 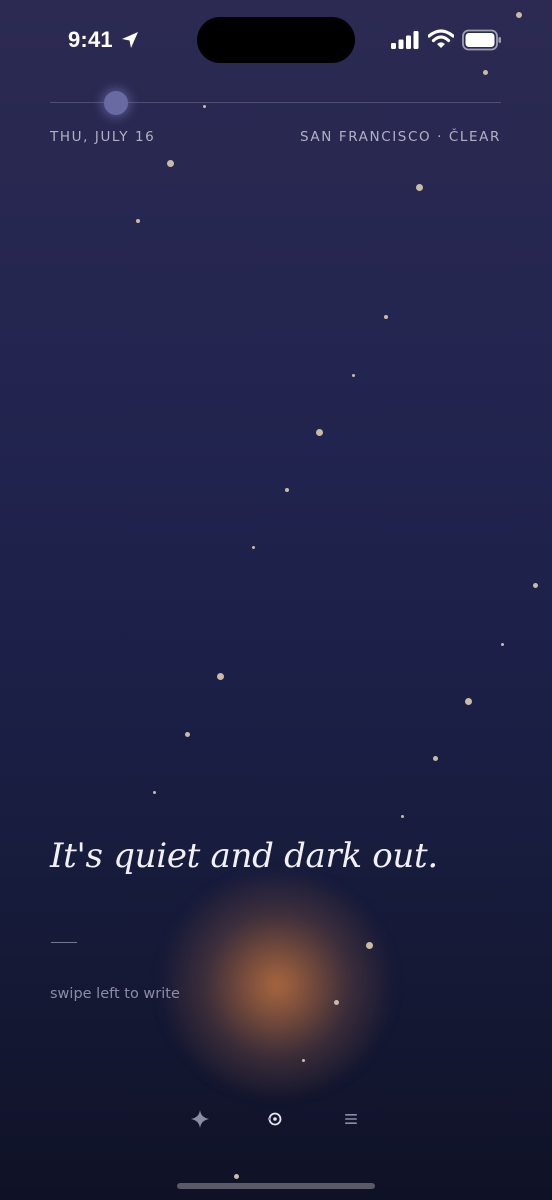 I want to click on menu-icon, so click(x=351, y=1119).